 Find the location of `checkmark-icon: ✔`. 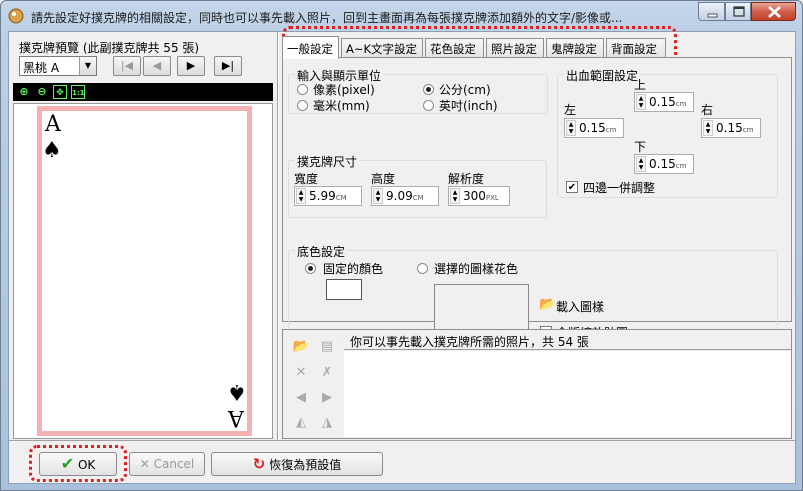

checkmark-icon: ✔ is located at coordinates (67, 463).